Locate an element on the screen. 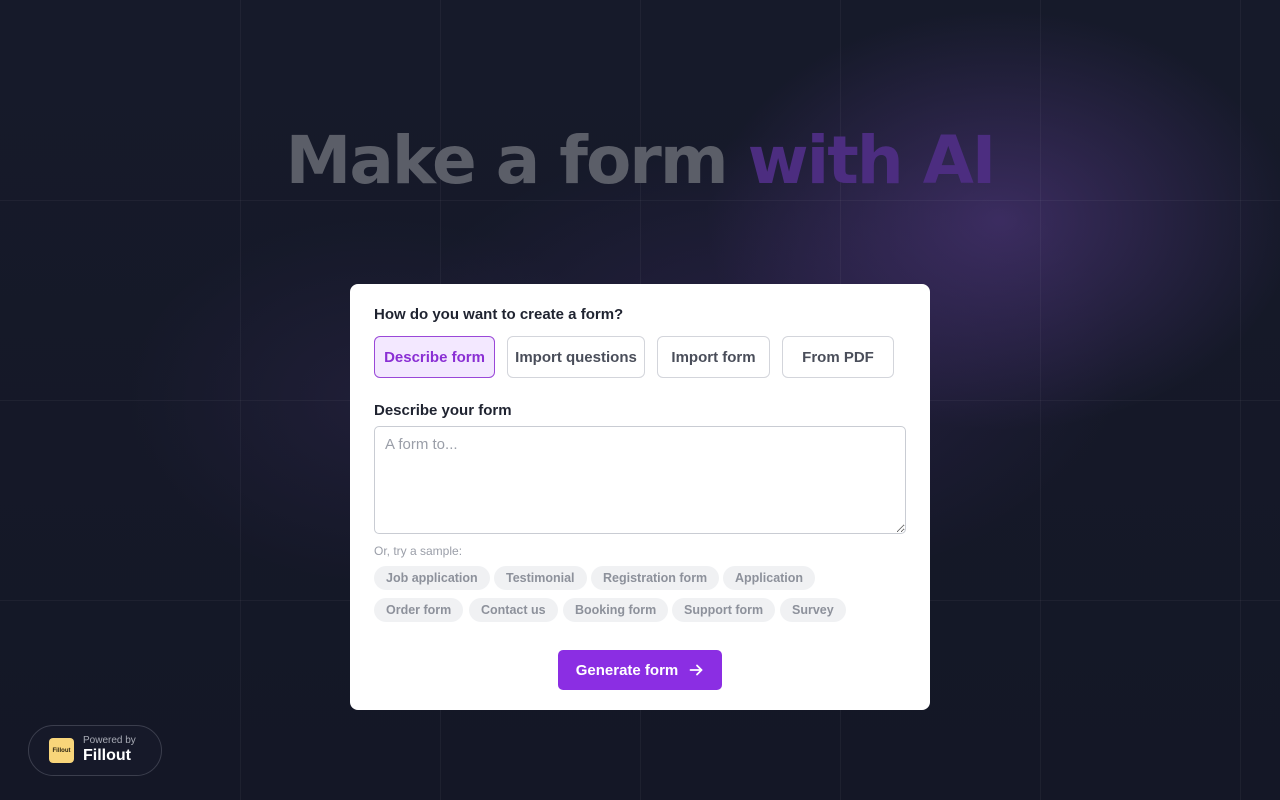 This screenshot has width=1280, height=800. sample-chip-registration-form: Registration form is located at coordinates (655, 578).